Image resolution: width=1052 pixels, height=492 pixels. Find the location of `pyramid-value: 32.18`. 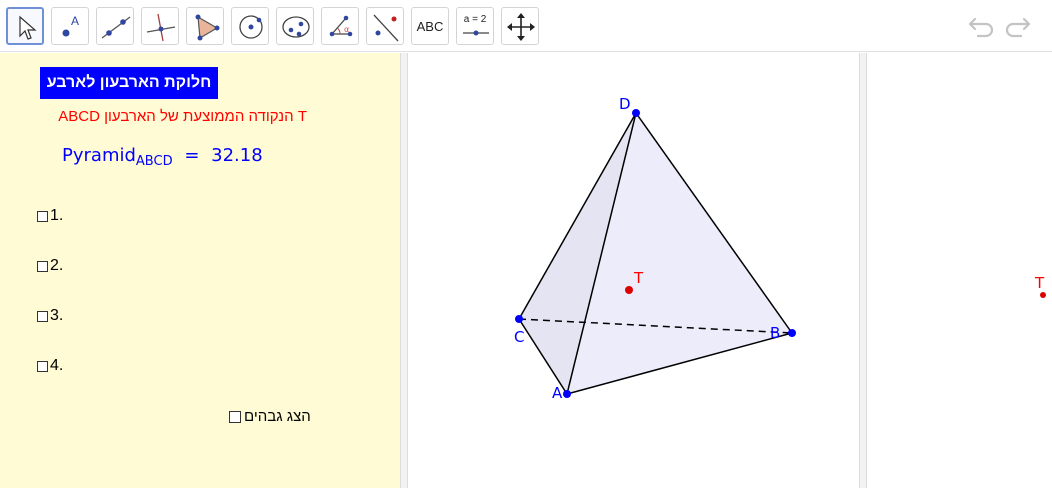

pyramid-value: 32.18 is located at coordinates (237, 155).